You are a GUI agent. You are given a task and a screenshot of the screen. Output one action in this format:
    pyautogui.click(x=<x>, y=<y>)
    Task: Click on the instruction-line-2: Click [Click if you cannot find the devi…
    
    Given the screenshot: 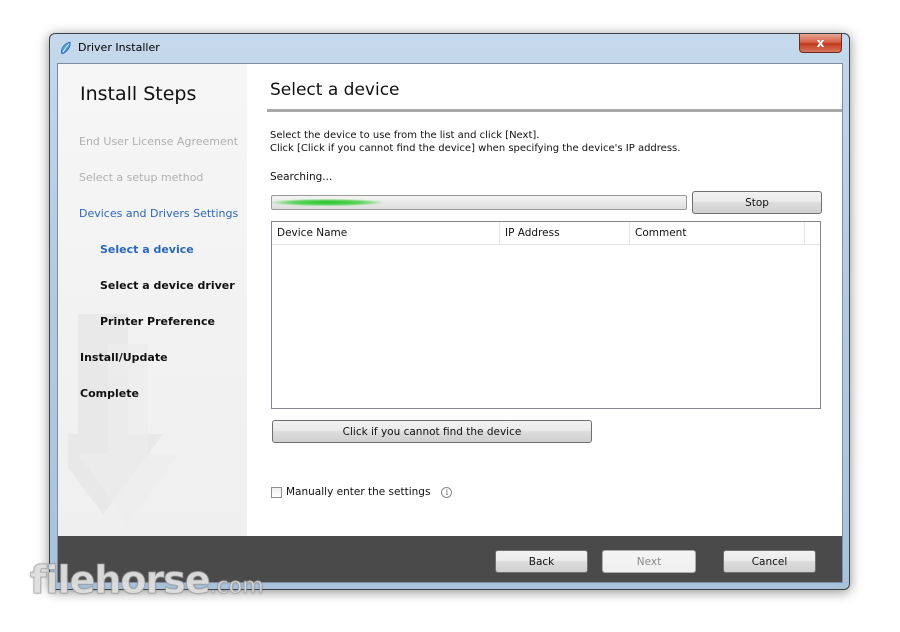 What is the action you would take?
    pyautogui.click(x=475, y=148)
    